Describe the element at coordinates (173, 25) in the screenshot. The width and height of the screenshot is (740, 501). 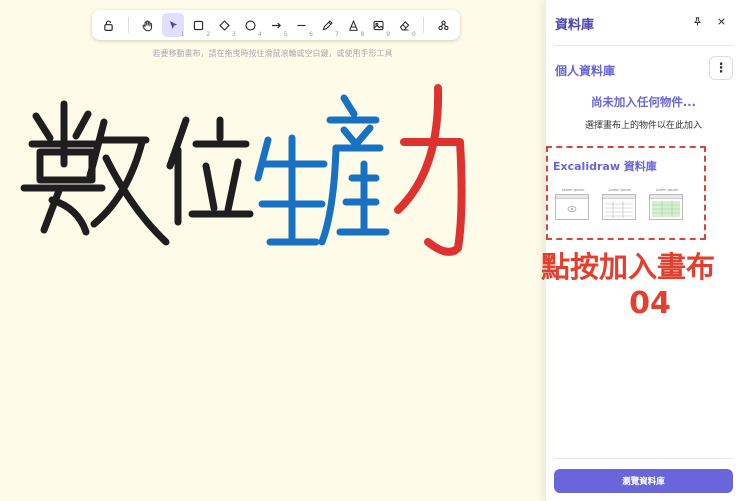
I see `pointer-icon: 1` at that location.